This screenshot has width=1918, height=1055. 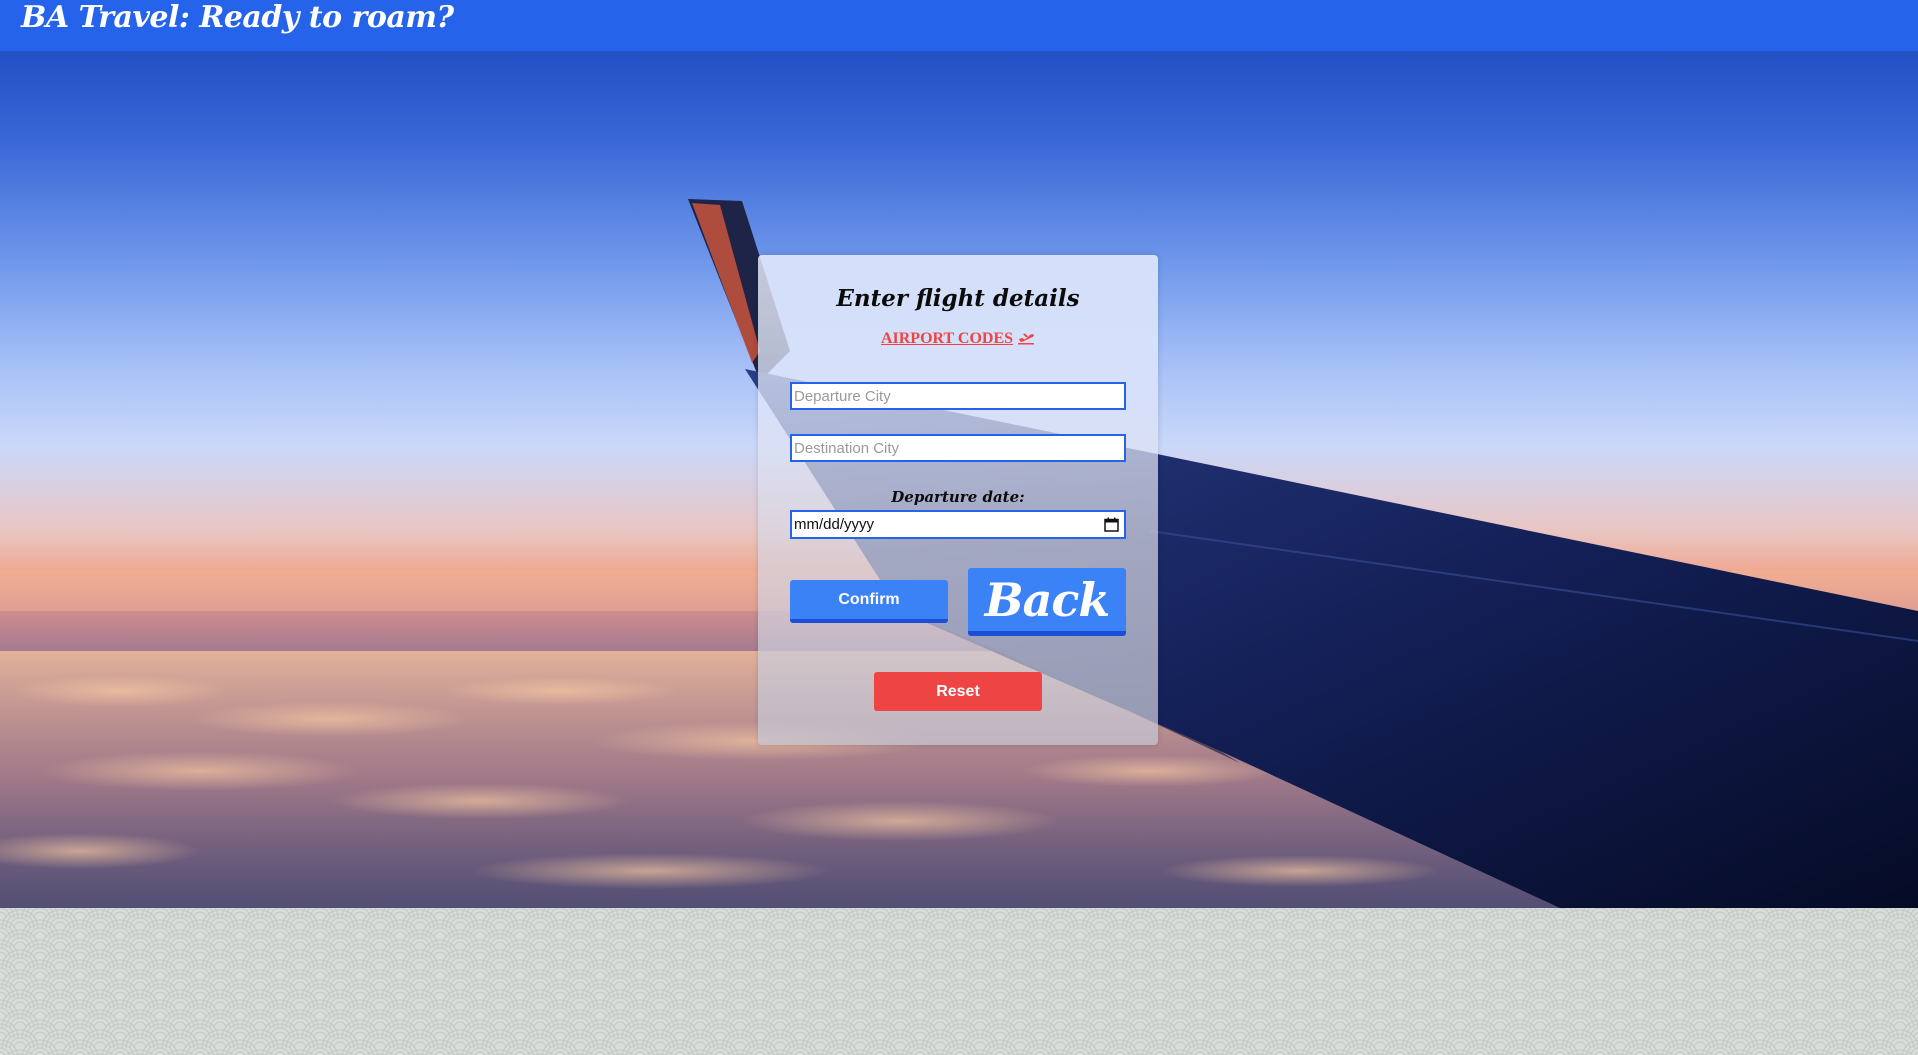 What do you see at coordinates (958, 524) in the screenshot?
I see `departure-date-input: mm/dd/yyyy` at bounding box center [958, 524].